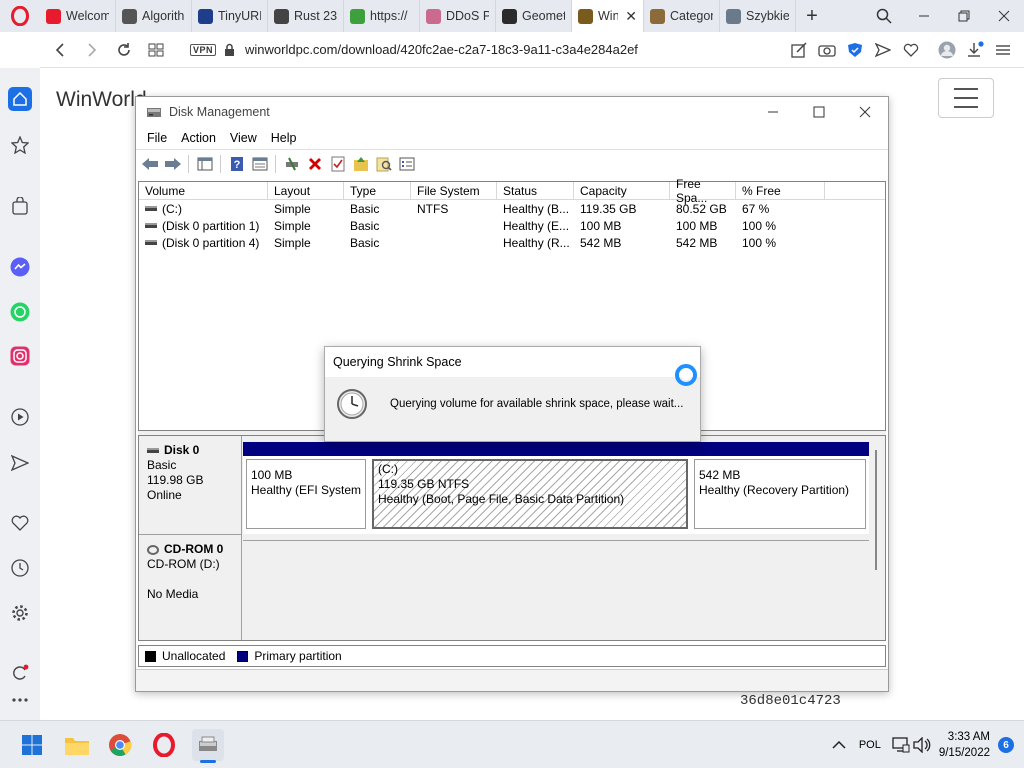 The image size is (1024, 769). What do you see at coordinates (855, 50) in the screenshot?
I see `ad-blocker-icon` at bounding box center [855, 50].